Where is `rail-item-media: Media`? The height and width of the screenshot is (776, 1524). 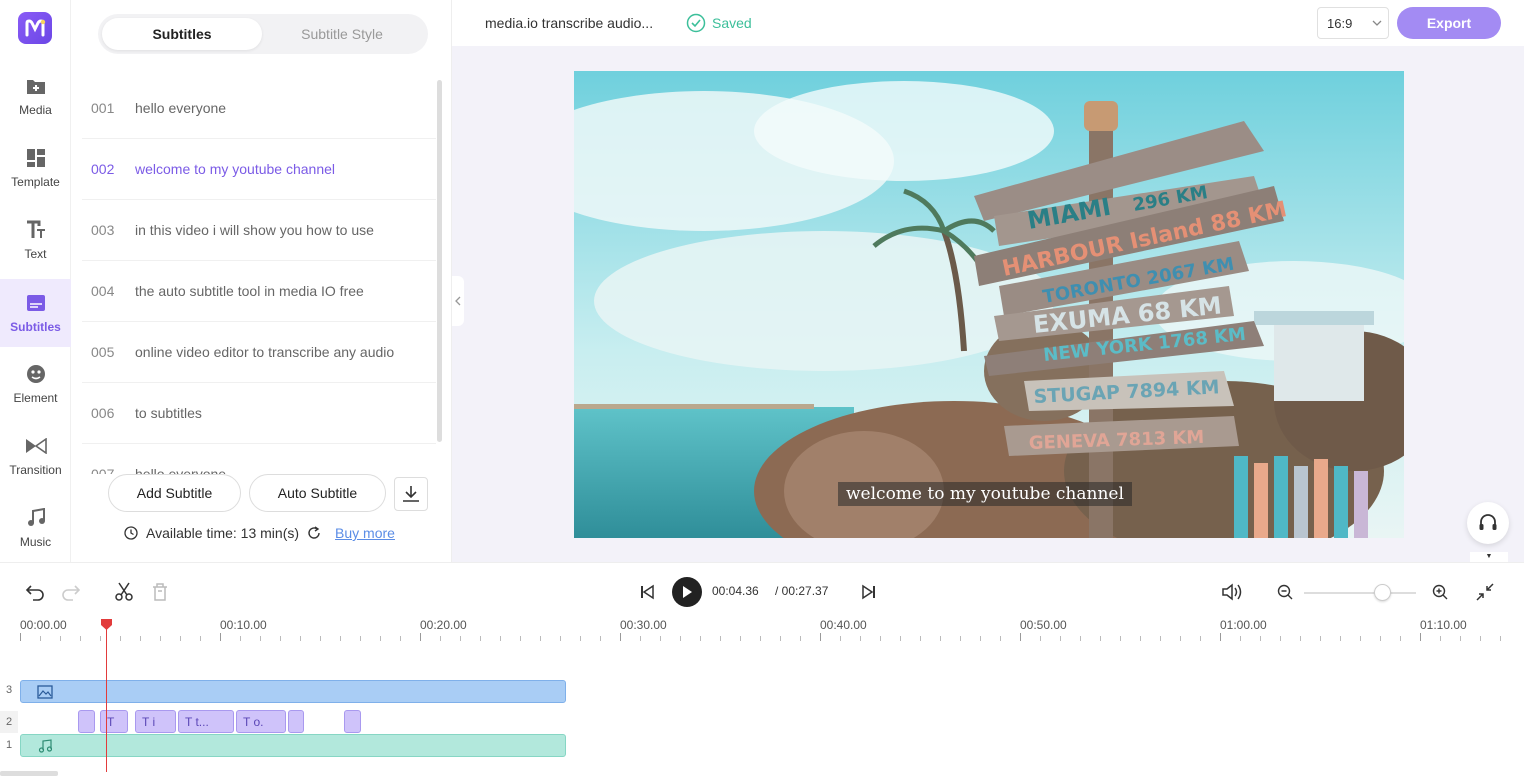
rail-item-media: Media is located at coordinates (35, 96).